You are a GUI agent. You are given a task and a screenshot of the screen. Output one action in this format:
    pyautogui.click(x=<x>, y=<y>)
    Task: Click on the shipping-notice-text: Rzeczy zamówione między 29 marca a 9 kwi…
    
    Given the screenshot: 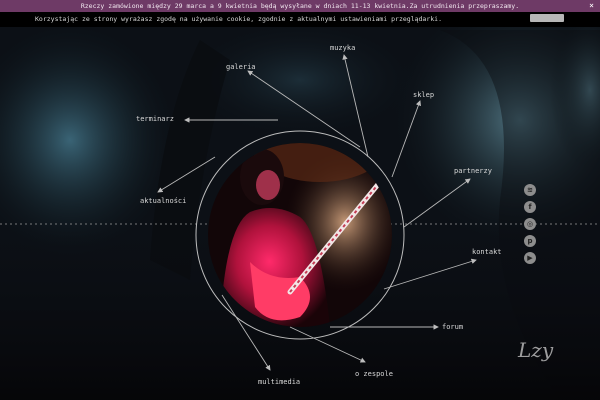 What is the action you would take?
    pyautogui.click(x=300, y=6)
    